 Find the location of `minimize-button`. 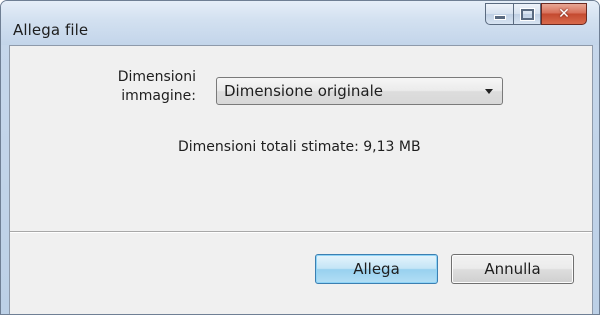

minimize-button is located at coordinates (499, 14).